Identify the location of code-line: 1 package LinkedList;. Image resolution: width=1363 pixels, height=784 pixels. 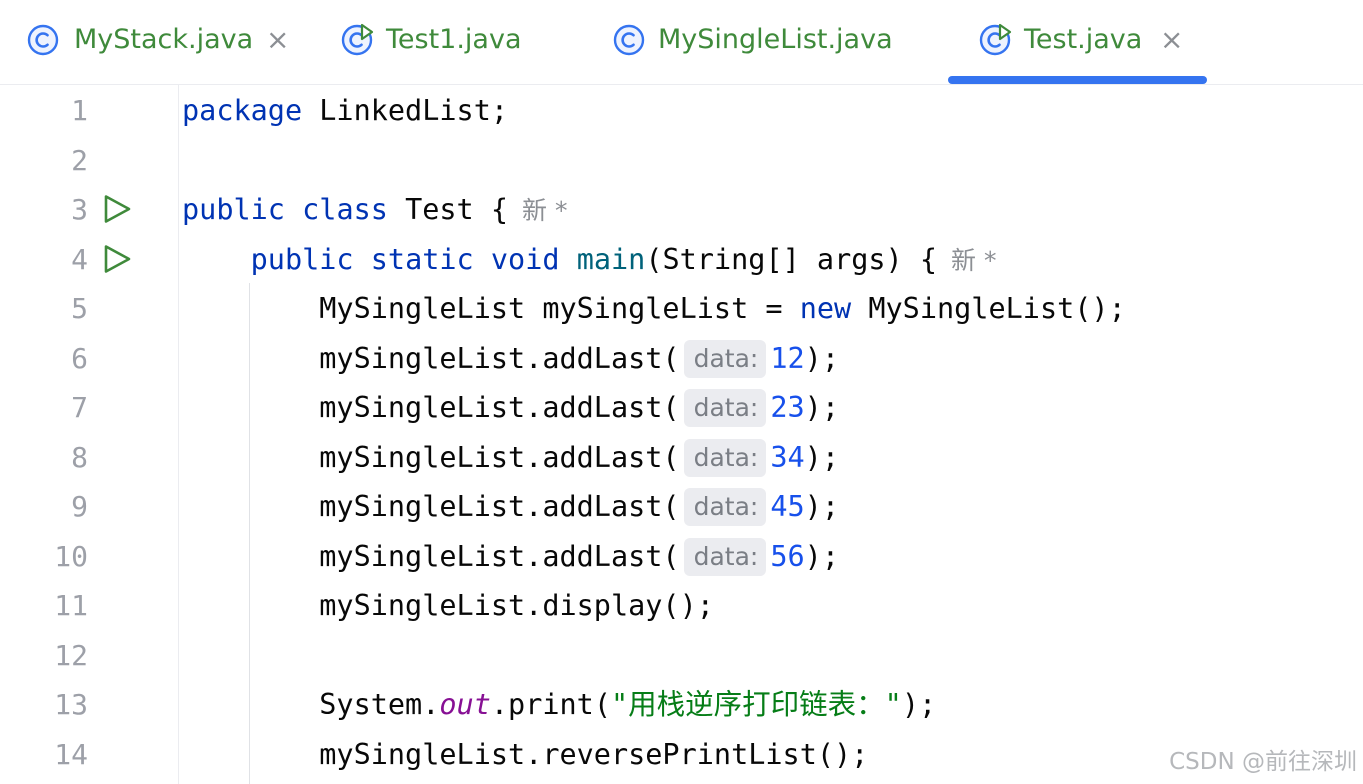
(681, 111).